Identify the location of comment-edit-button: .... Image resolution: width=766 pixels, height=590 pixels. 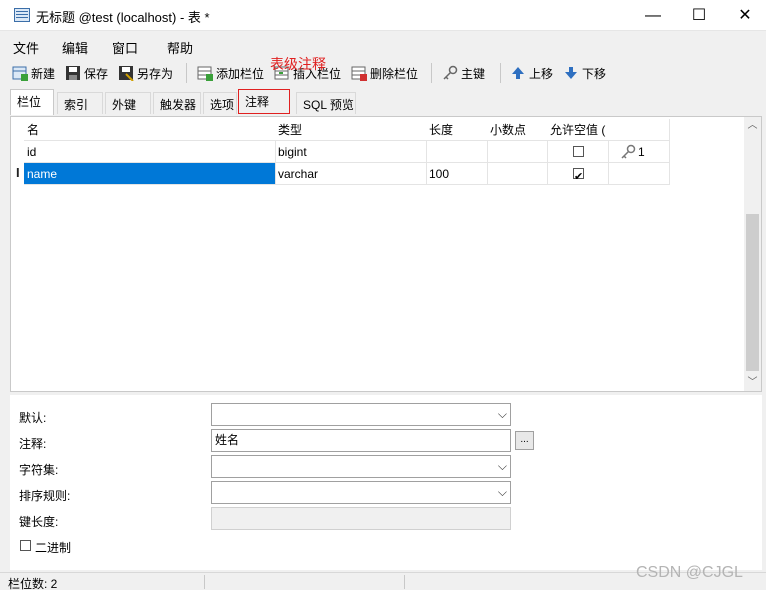
(524, 440).